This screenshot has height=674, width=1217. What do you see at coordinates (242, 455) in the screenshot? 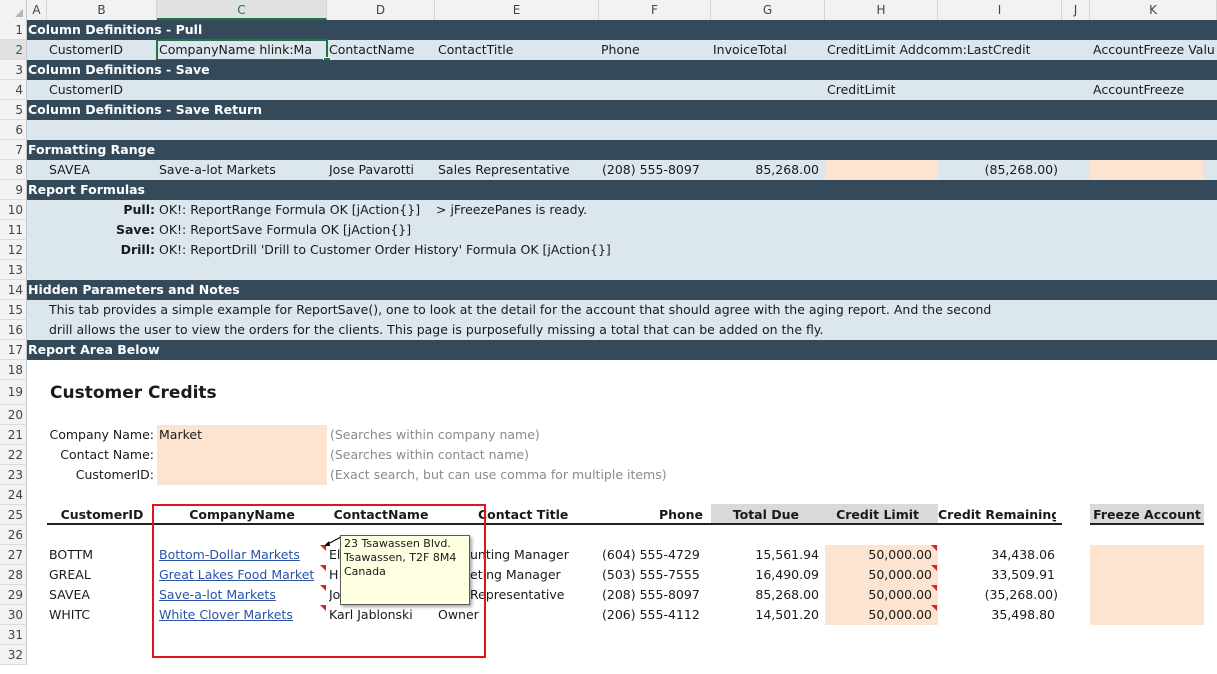
I see `contact-name-input` at bounding box center [242, 455].